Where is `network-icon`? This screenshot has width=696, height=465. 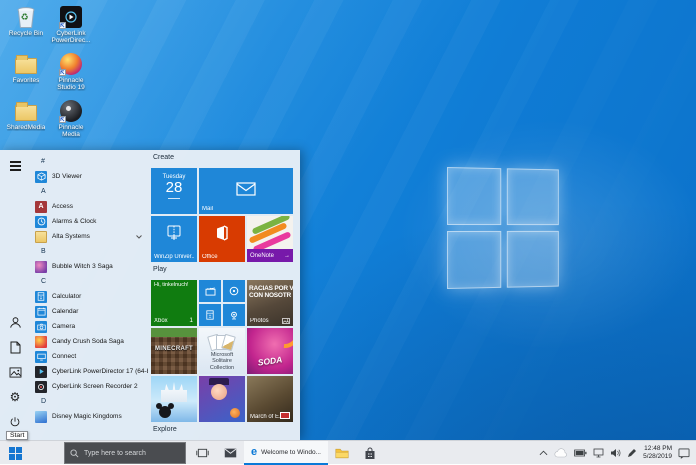
network-icon is located at coordinates (598, 453).